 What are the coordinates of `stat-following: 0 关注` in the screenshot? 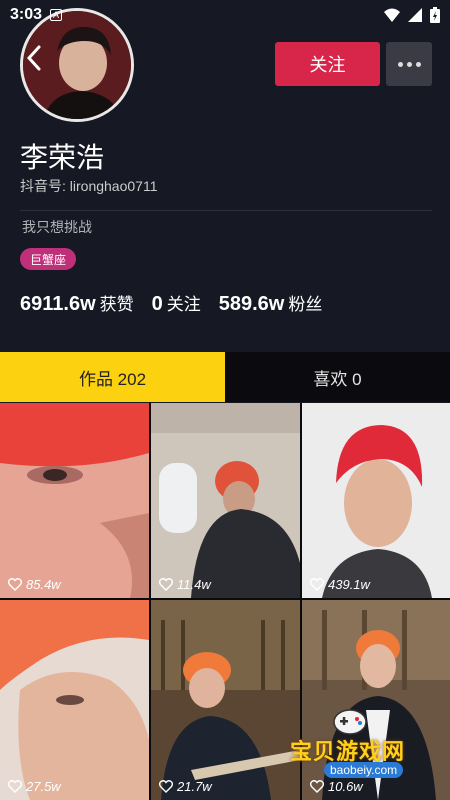 It's located at (176, 303).